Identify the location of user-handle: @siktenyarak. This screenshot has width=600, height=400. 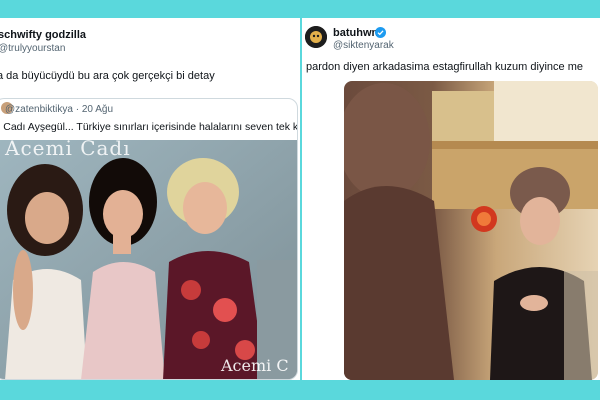
(363, 45).